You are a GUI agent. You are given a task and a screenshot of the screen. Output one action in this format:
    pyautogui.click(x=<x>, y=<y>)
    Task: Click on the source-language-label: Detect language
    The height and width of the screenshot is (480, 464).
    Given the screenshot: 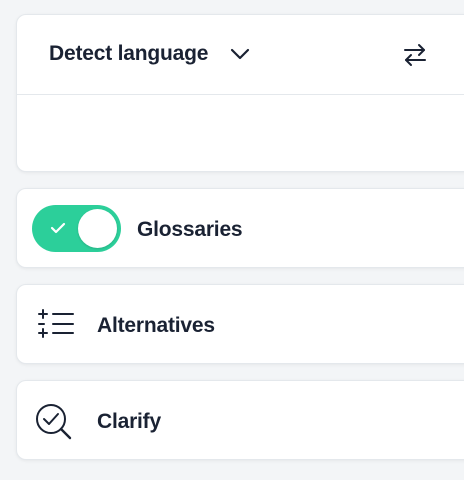 What is the action you would take?
    pyautogui.click(x=129, y=53)
    